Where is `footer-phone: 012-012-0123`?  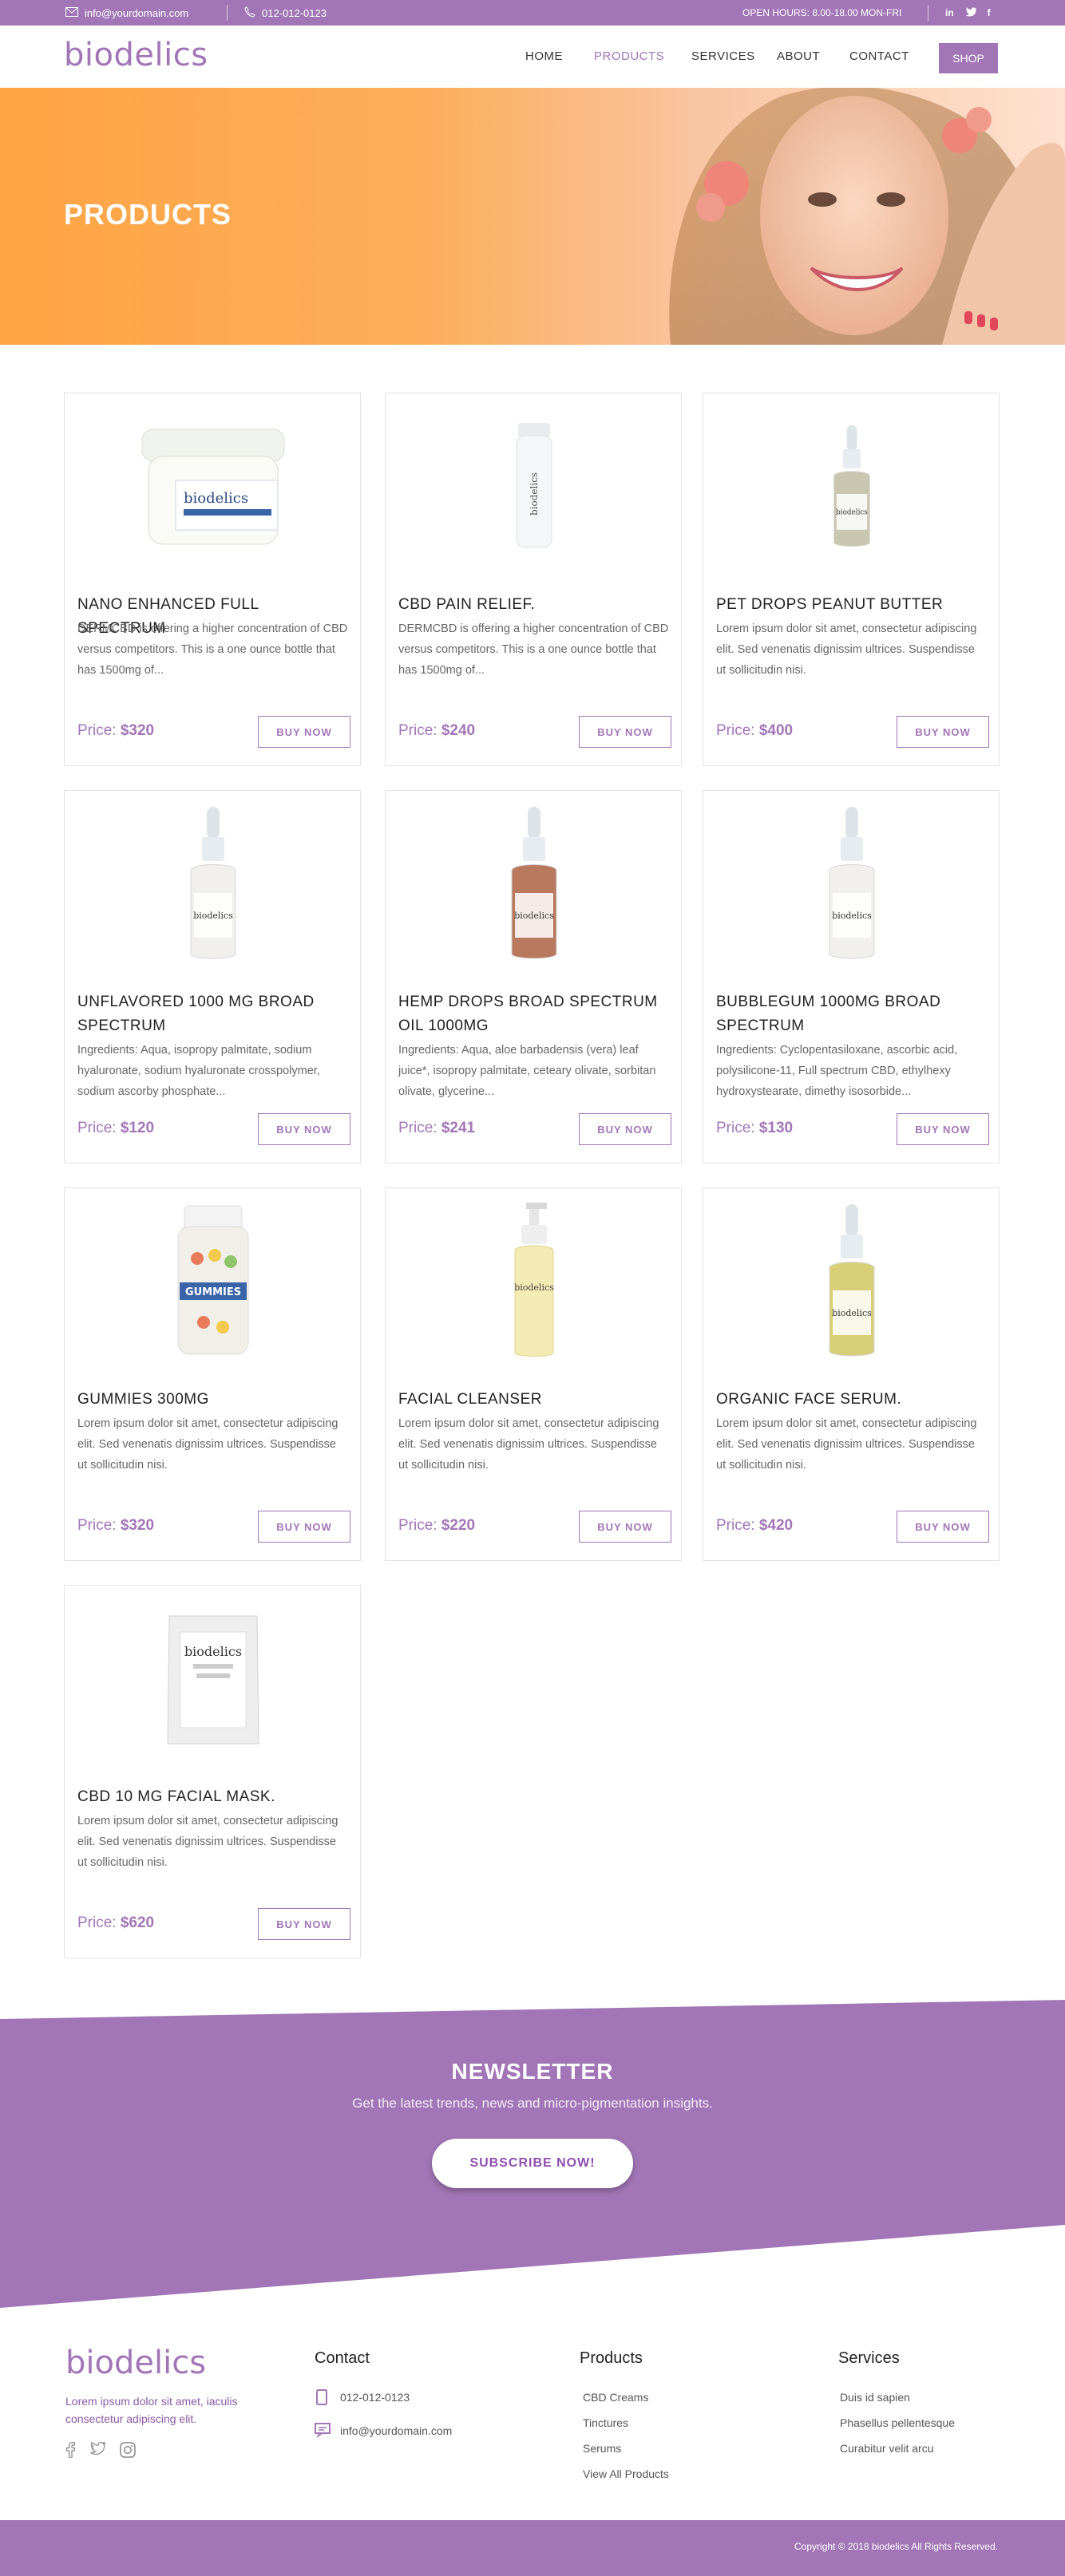
footer-phone: 012-012-0123 is located at coordinates (375, 2397).